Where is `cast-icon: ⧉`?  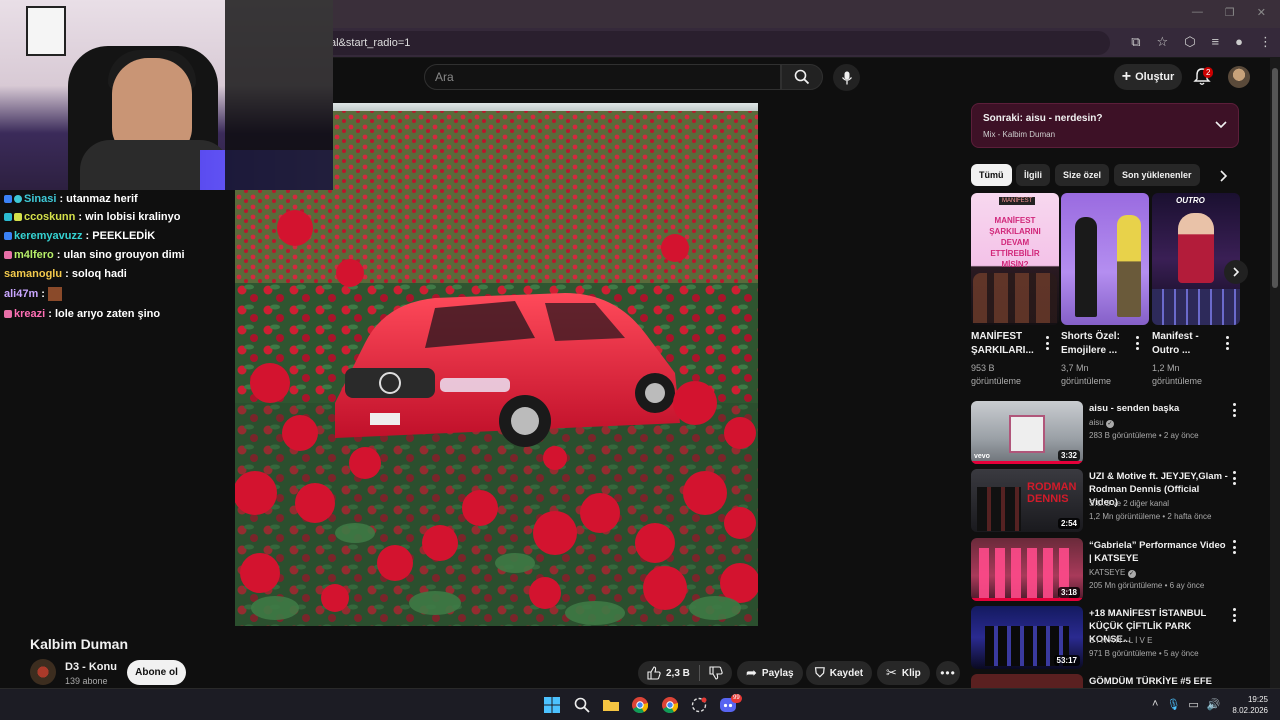
cast-icon: ⧉ is located at coordinates (1135, 42).